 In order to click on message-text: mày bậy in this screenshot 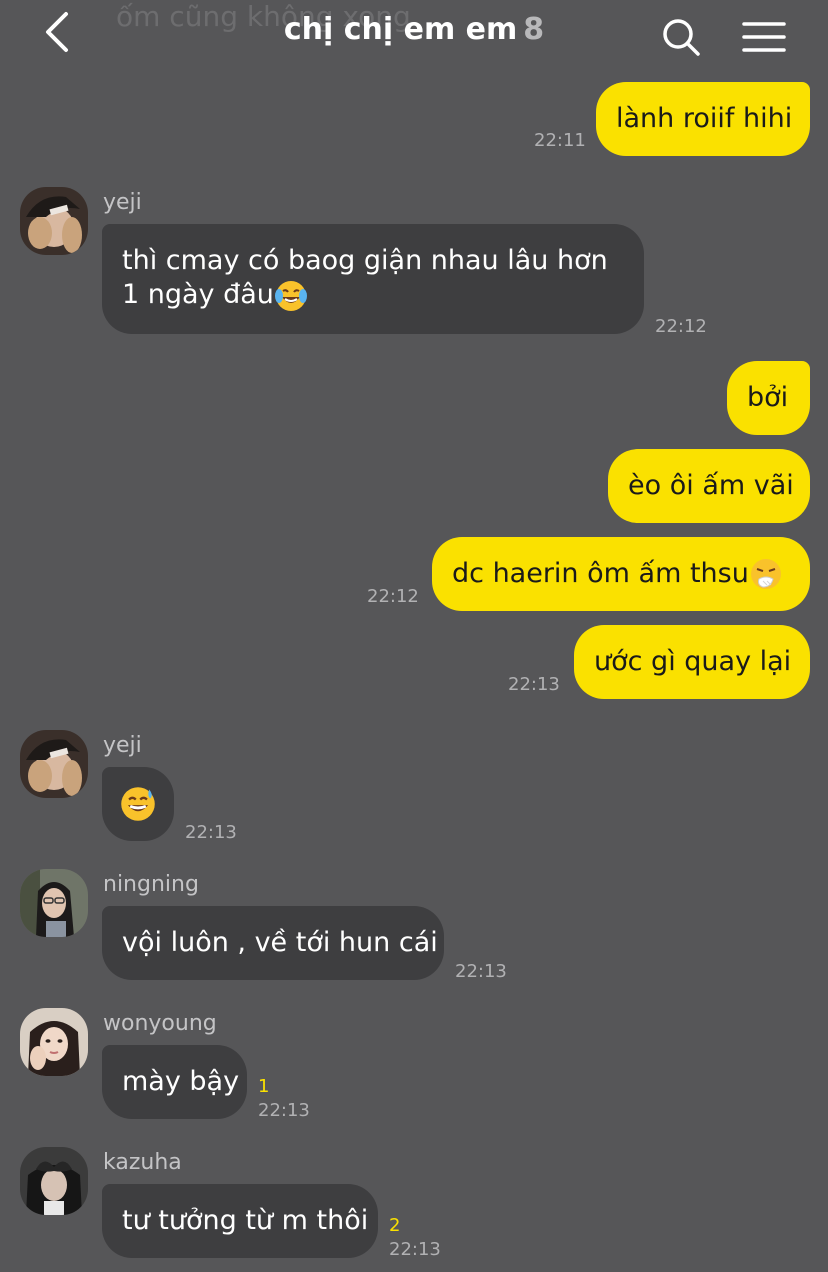, I will do `click(181, 1081)`.